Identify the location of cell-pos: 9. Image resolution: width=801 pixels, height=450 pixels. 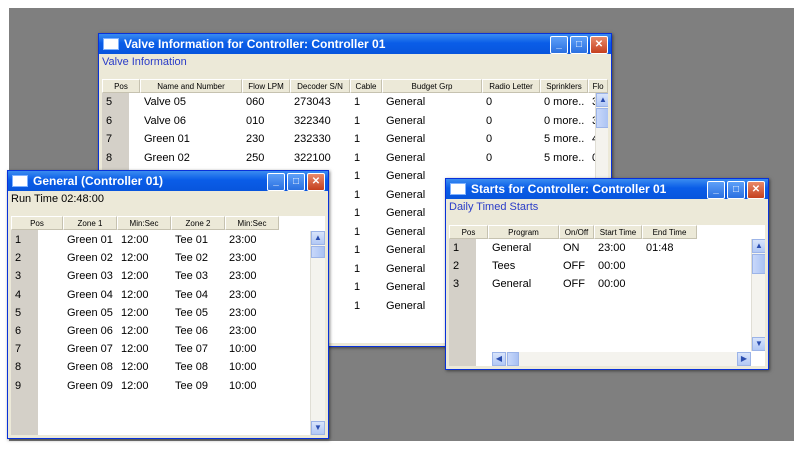
(18, 385).